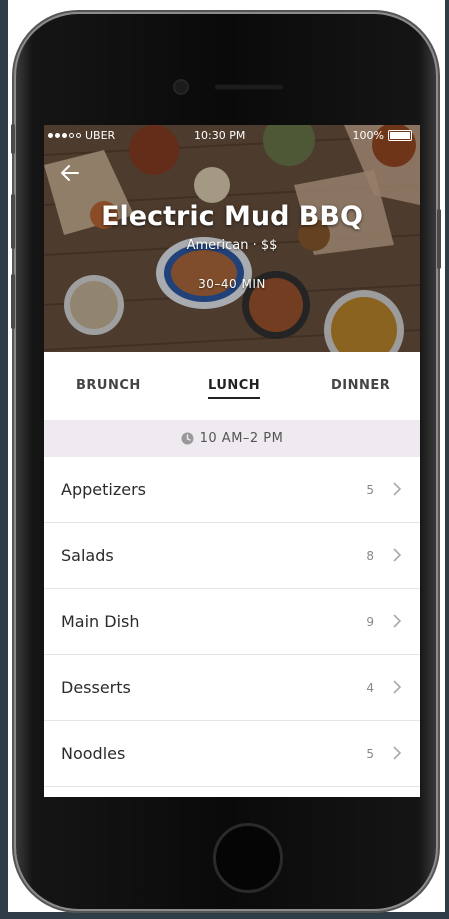  I want to click on power-button, so click(439, 239).